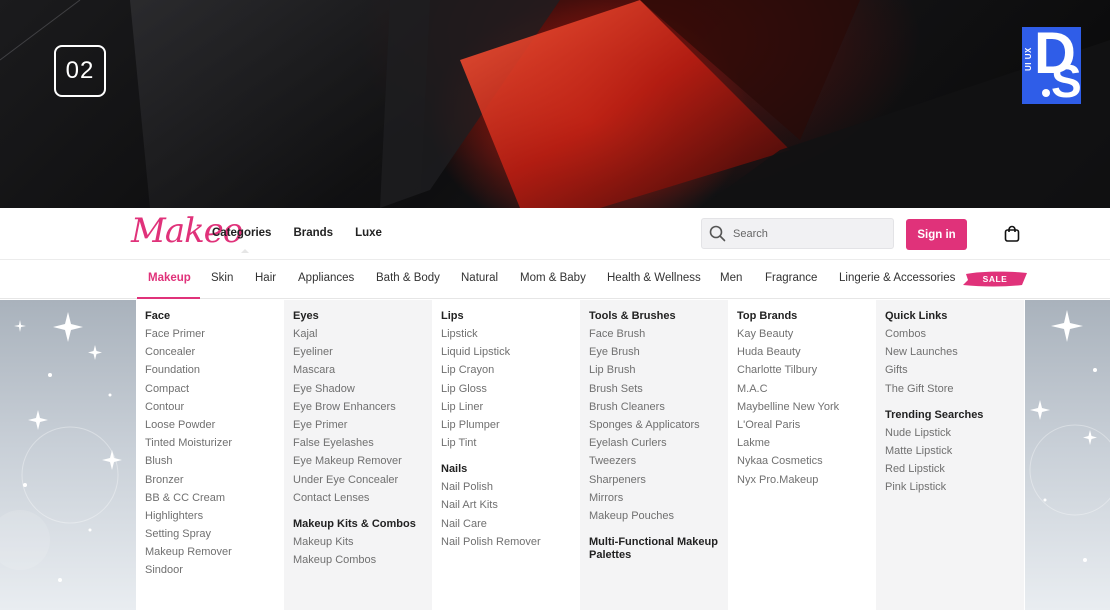 This screenshot has height=610, width=1110. Describe the element at coordinates (654, 425) in the screenshot. I see `menu-link: Sponges & Applicators` at that location.